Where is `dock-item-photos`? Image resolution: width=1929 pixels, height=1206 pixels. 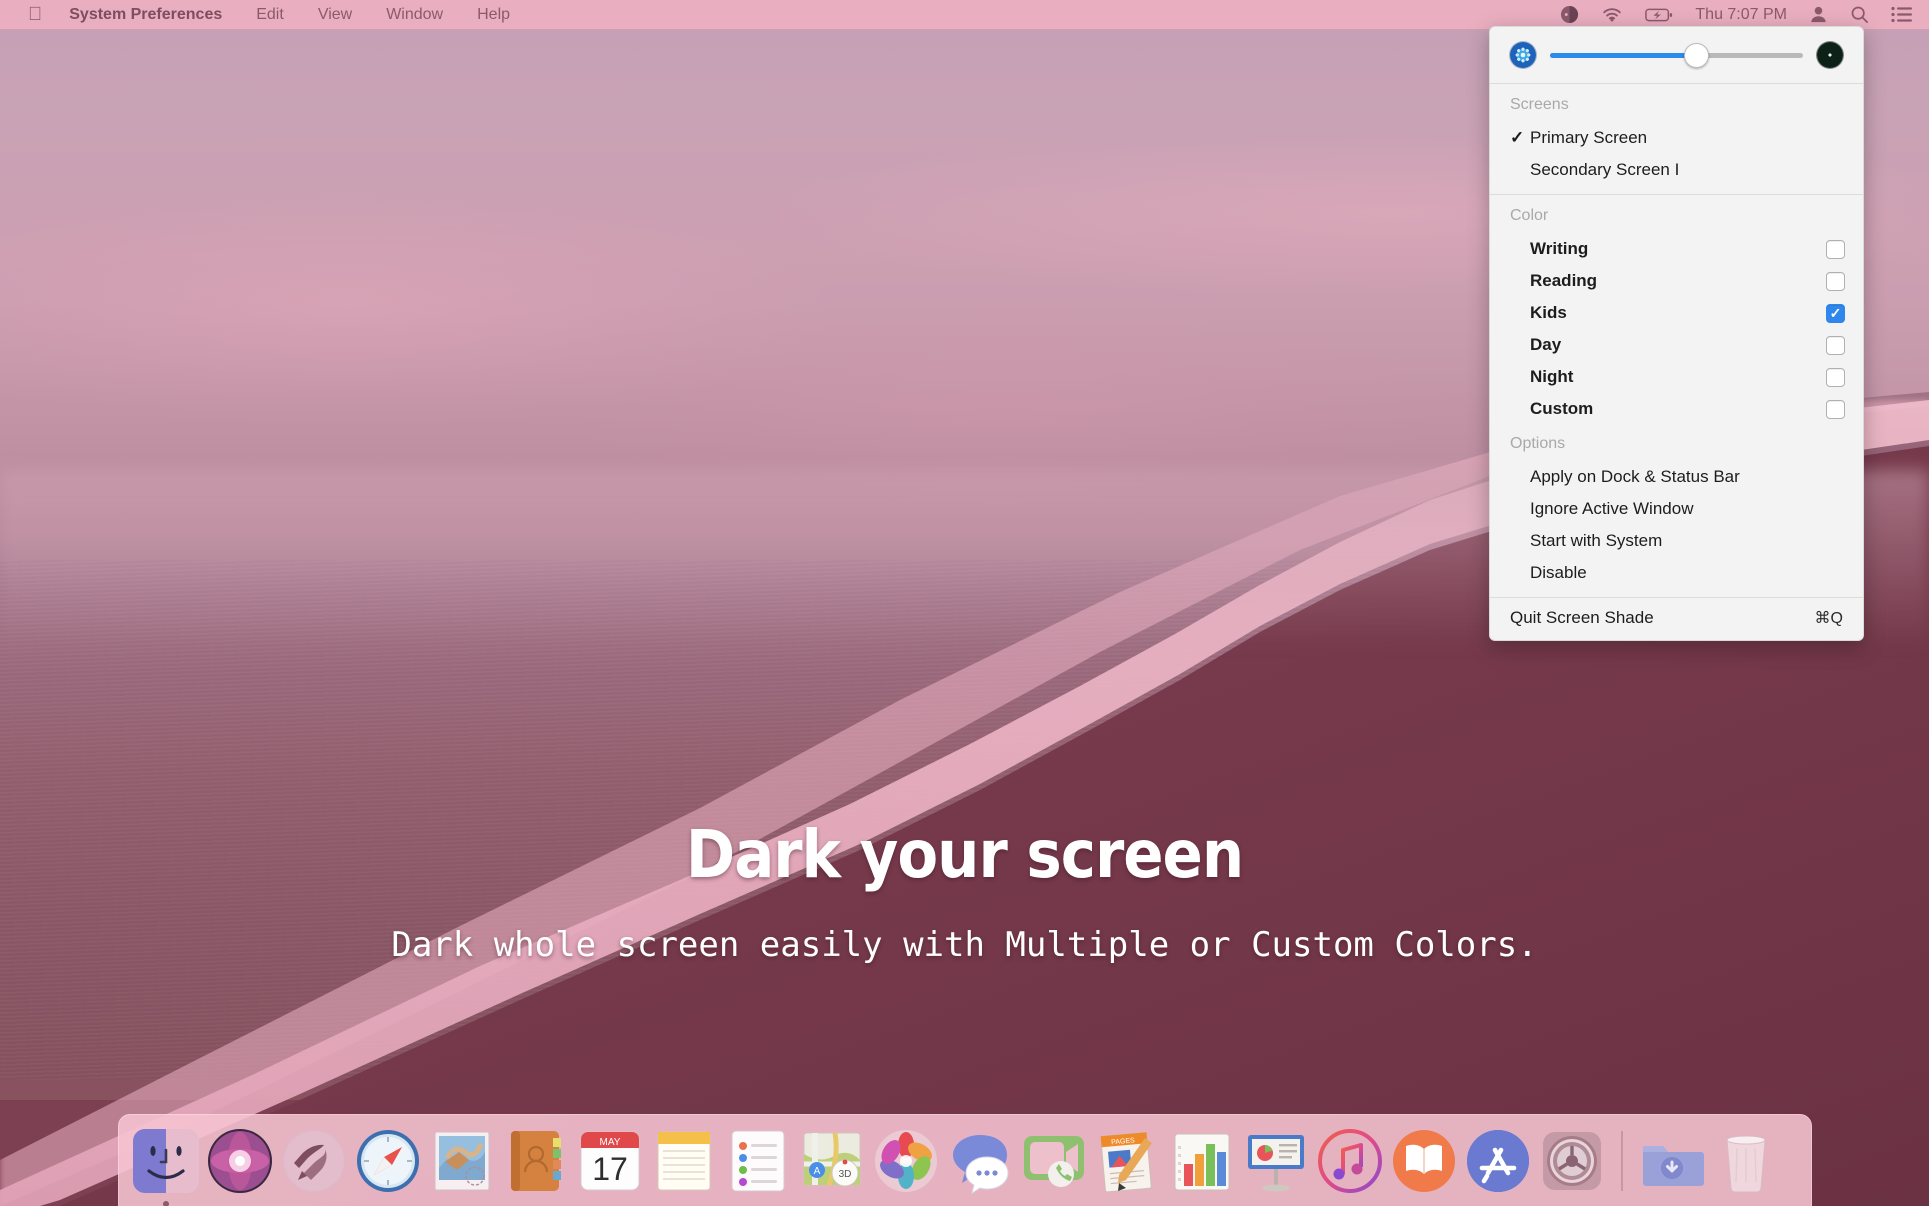
dock-item-photos is located at coordinates (906, 1161).